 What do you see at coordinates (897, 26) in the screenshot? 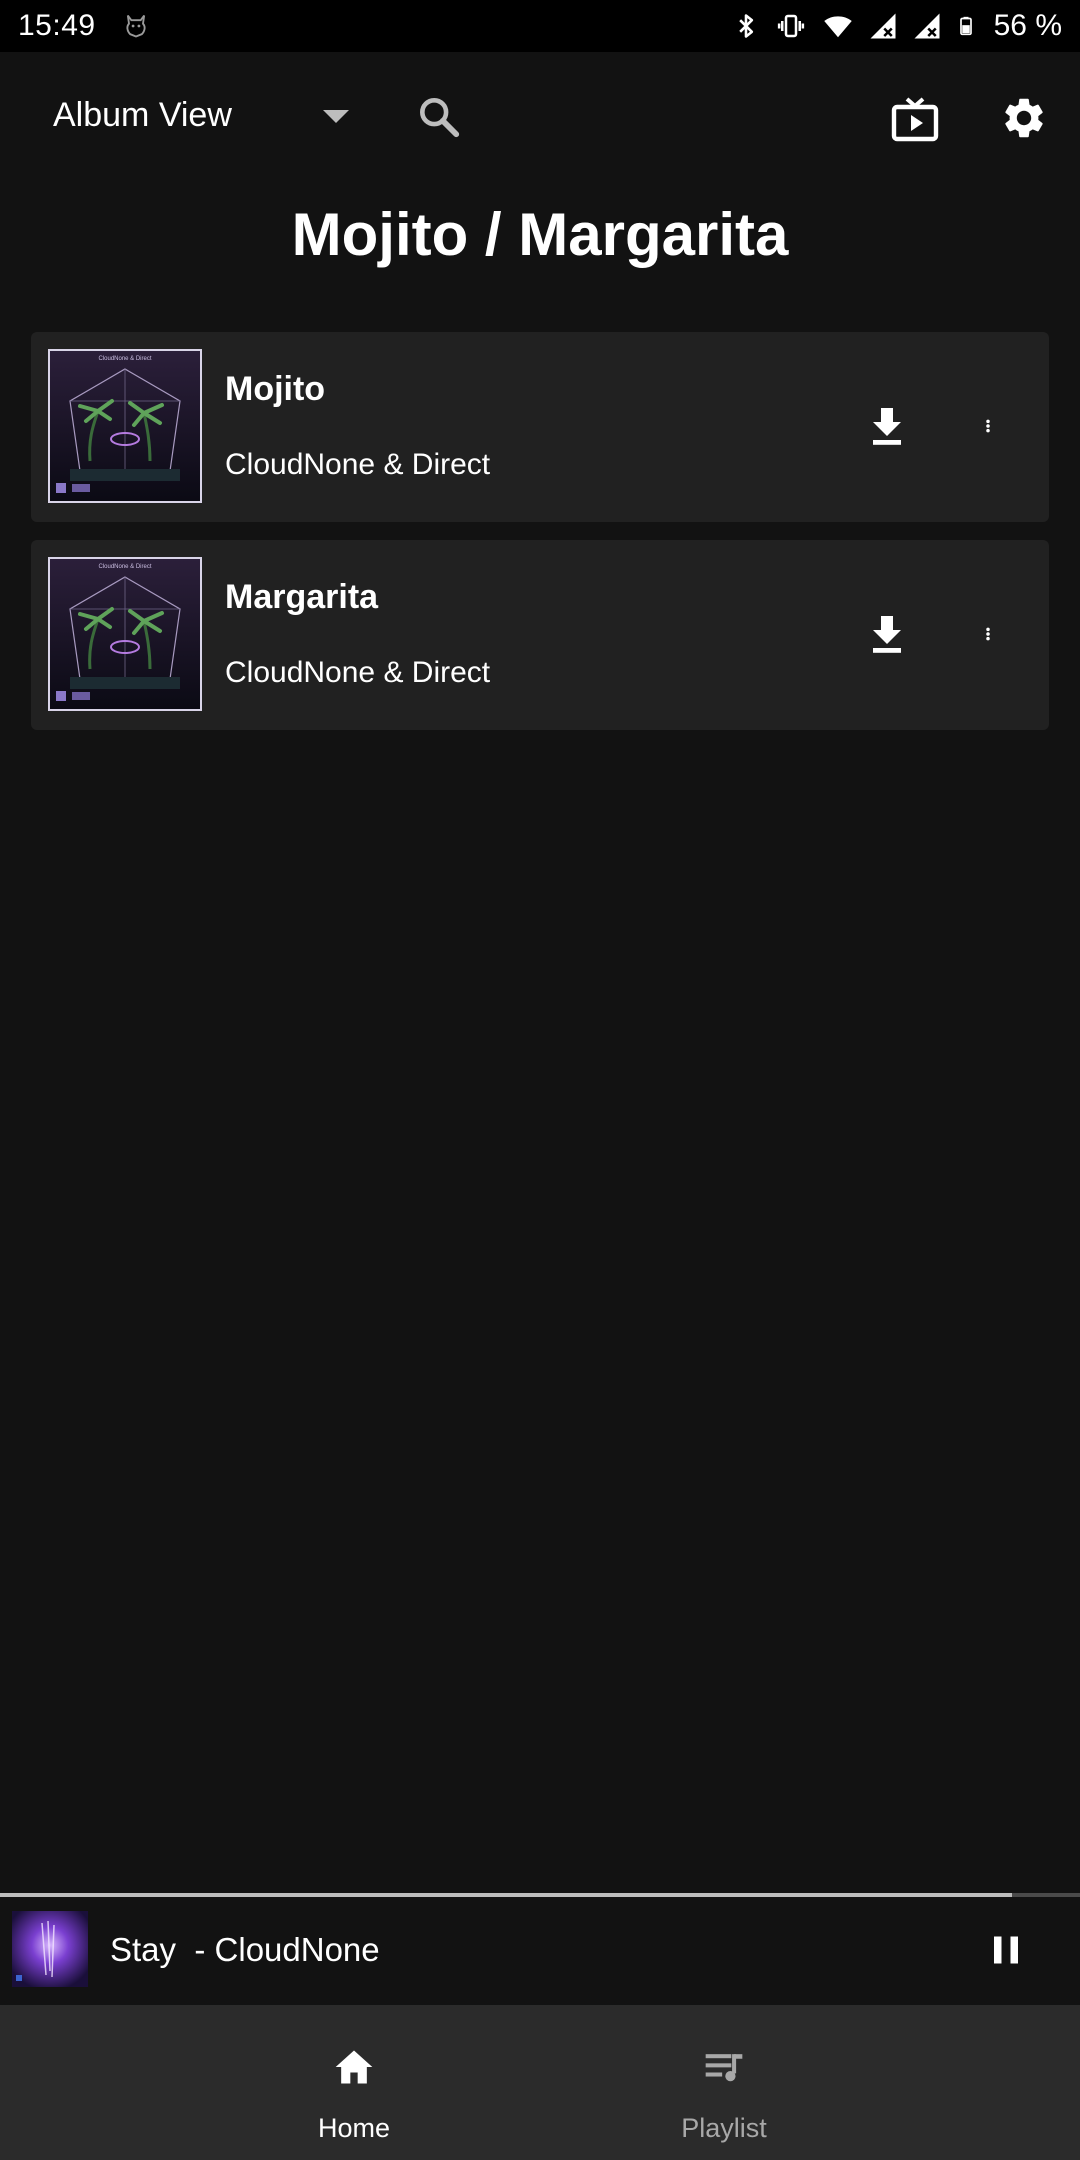
I see `status-icons: 56 %` at bounding box center [897, 26].